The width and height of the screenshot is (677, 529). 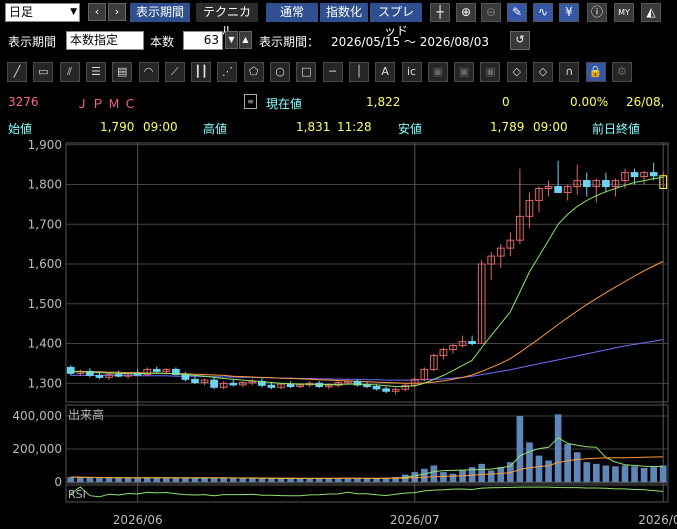 I want to click on wave-icon: ∿, so click(x=543, y=12).